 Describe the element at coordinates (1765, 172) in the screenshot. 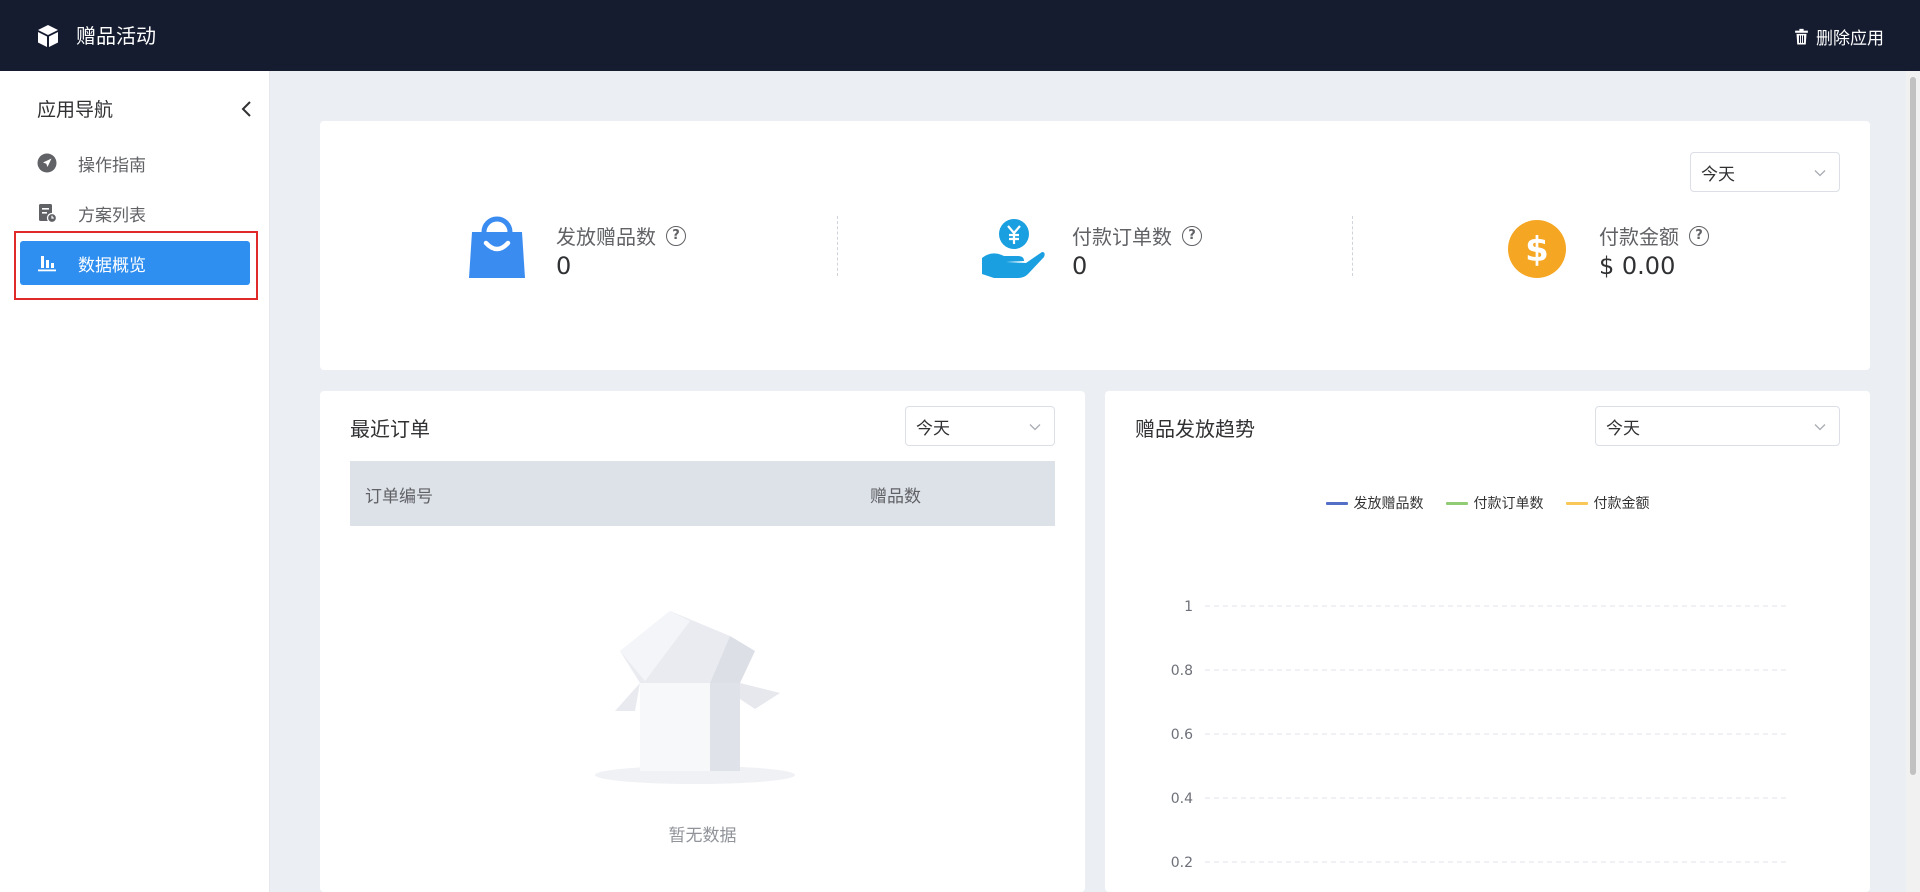

I see `stats-period-select: 今天` at that location.